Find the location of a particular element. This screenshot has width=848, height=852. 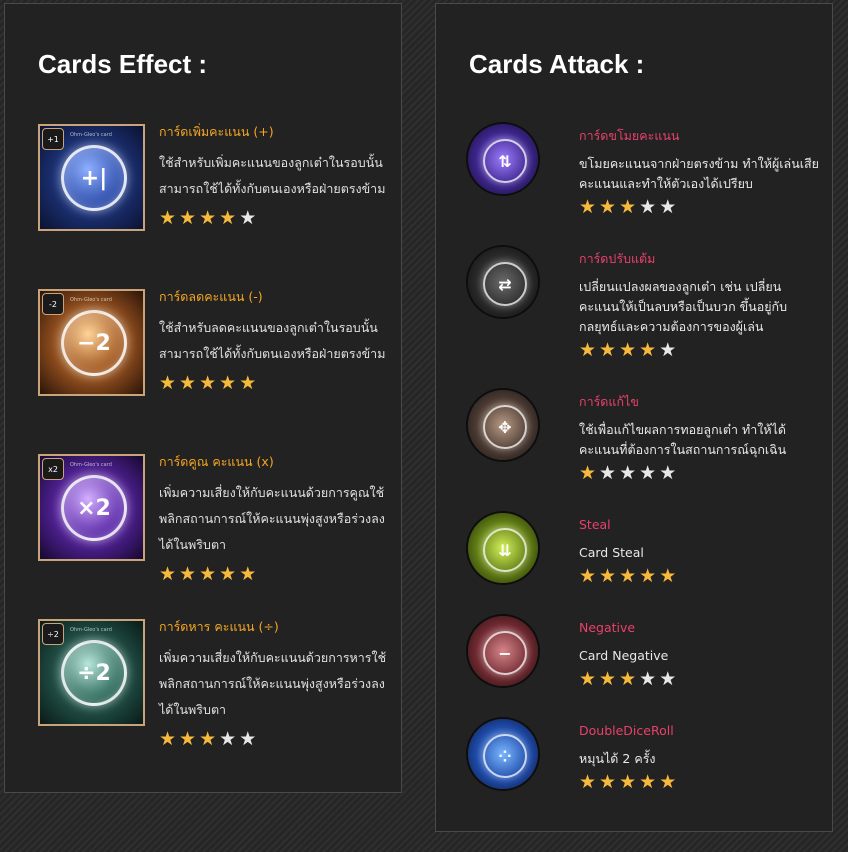

cards-effect-title: Cards Effect : is located at coordinates (123, 64).